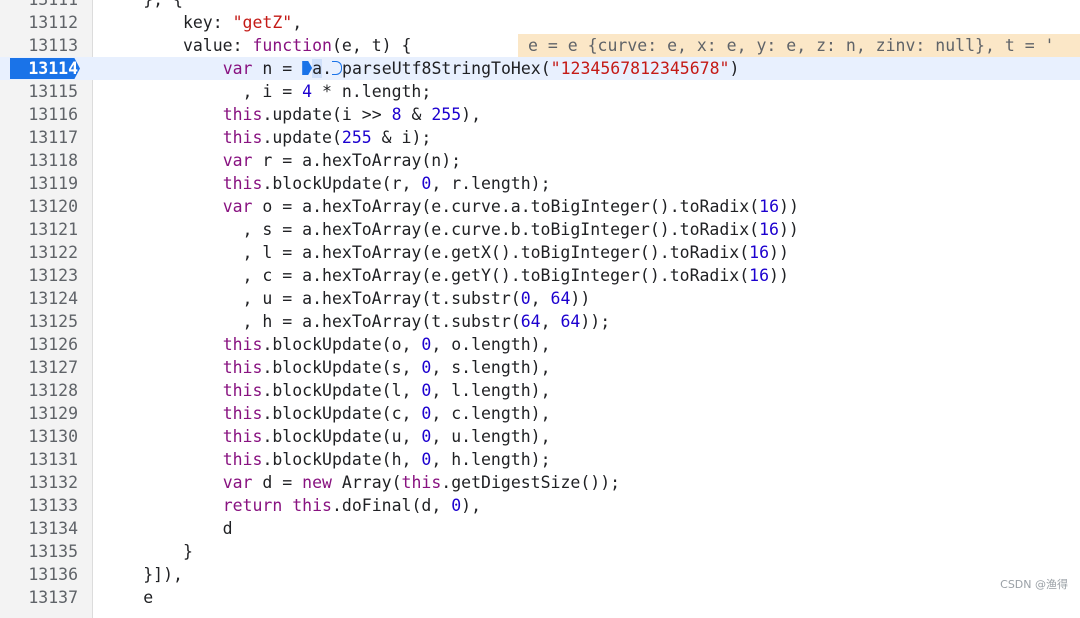 This screenshot has height=618, width=1080. What do you see at coordinates (342, 413) in the screenshot?
I see `code-token: .blockUpdate(c,` at bounding box center [342, 413].